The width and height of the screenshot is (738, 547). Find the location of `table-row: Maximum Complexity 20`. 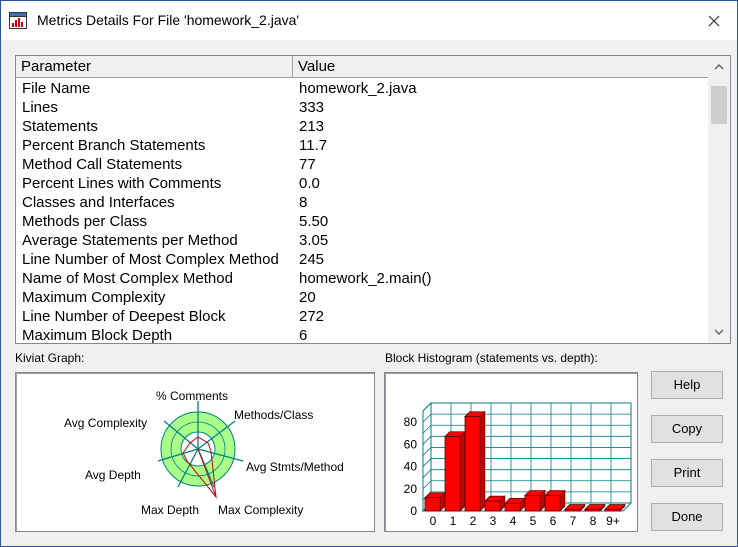

table-row: Maximum Complexity 20 is located at coordinates (362, 297).